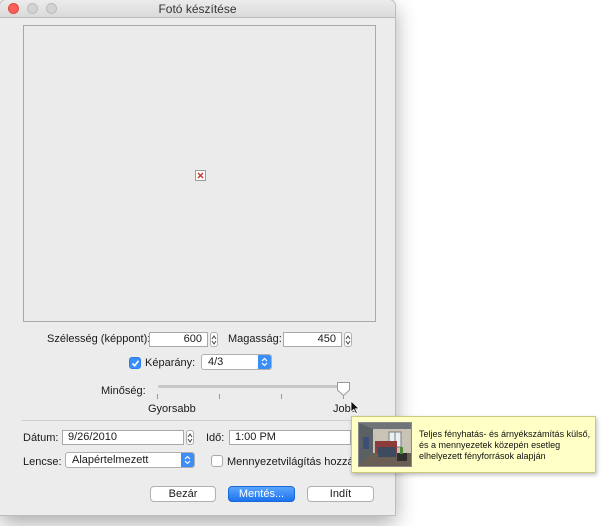 The width and height of the screenshot is (603, 526). What do you see at coordinates (482, 456) in the screenshot?
I see `tooltip-line: elhelyezett fényforrások alapján` at bounding box center [482, 456].